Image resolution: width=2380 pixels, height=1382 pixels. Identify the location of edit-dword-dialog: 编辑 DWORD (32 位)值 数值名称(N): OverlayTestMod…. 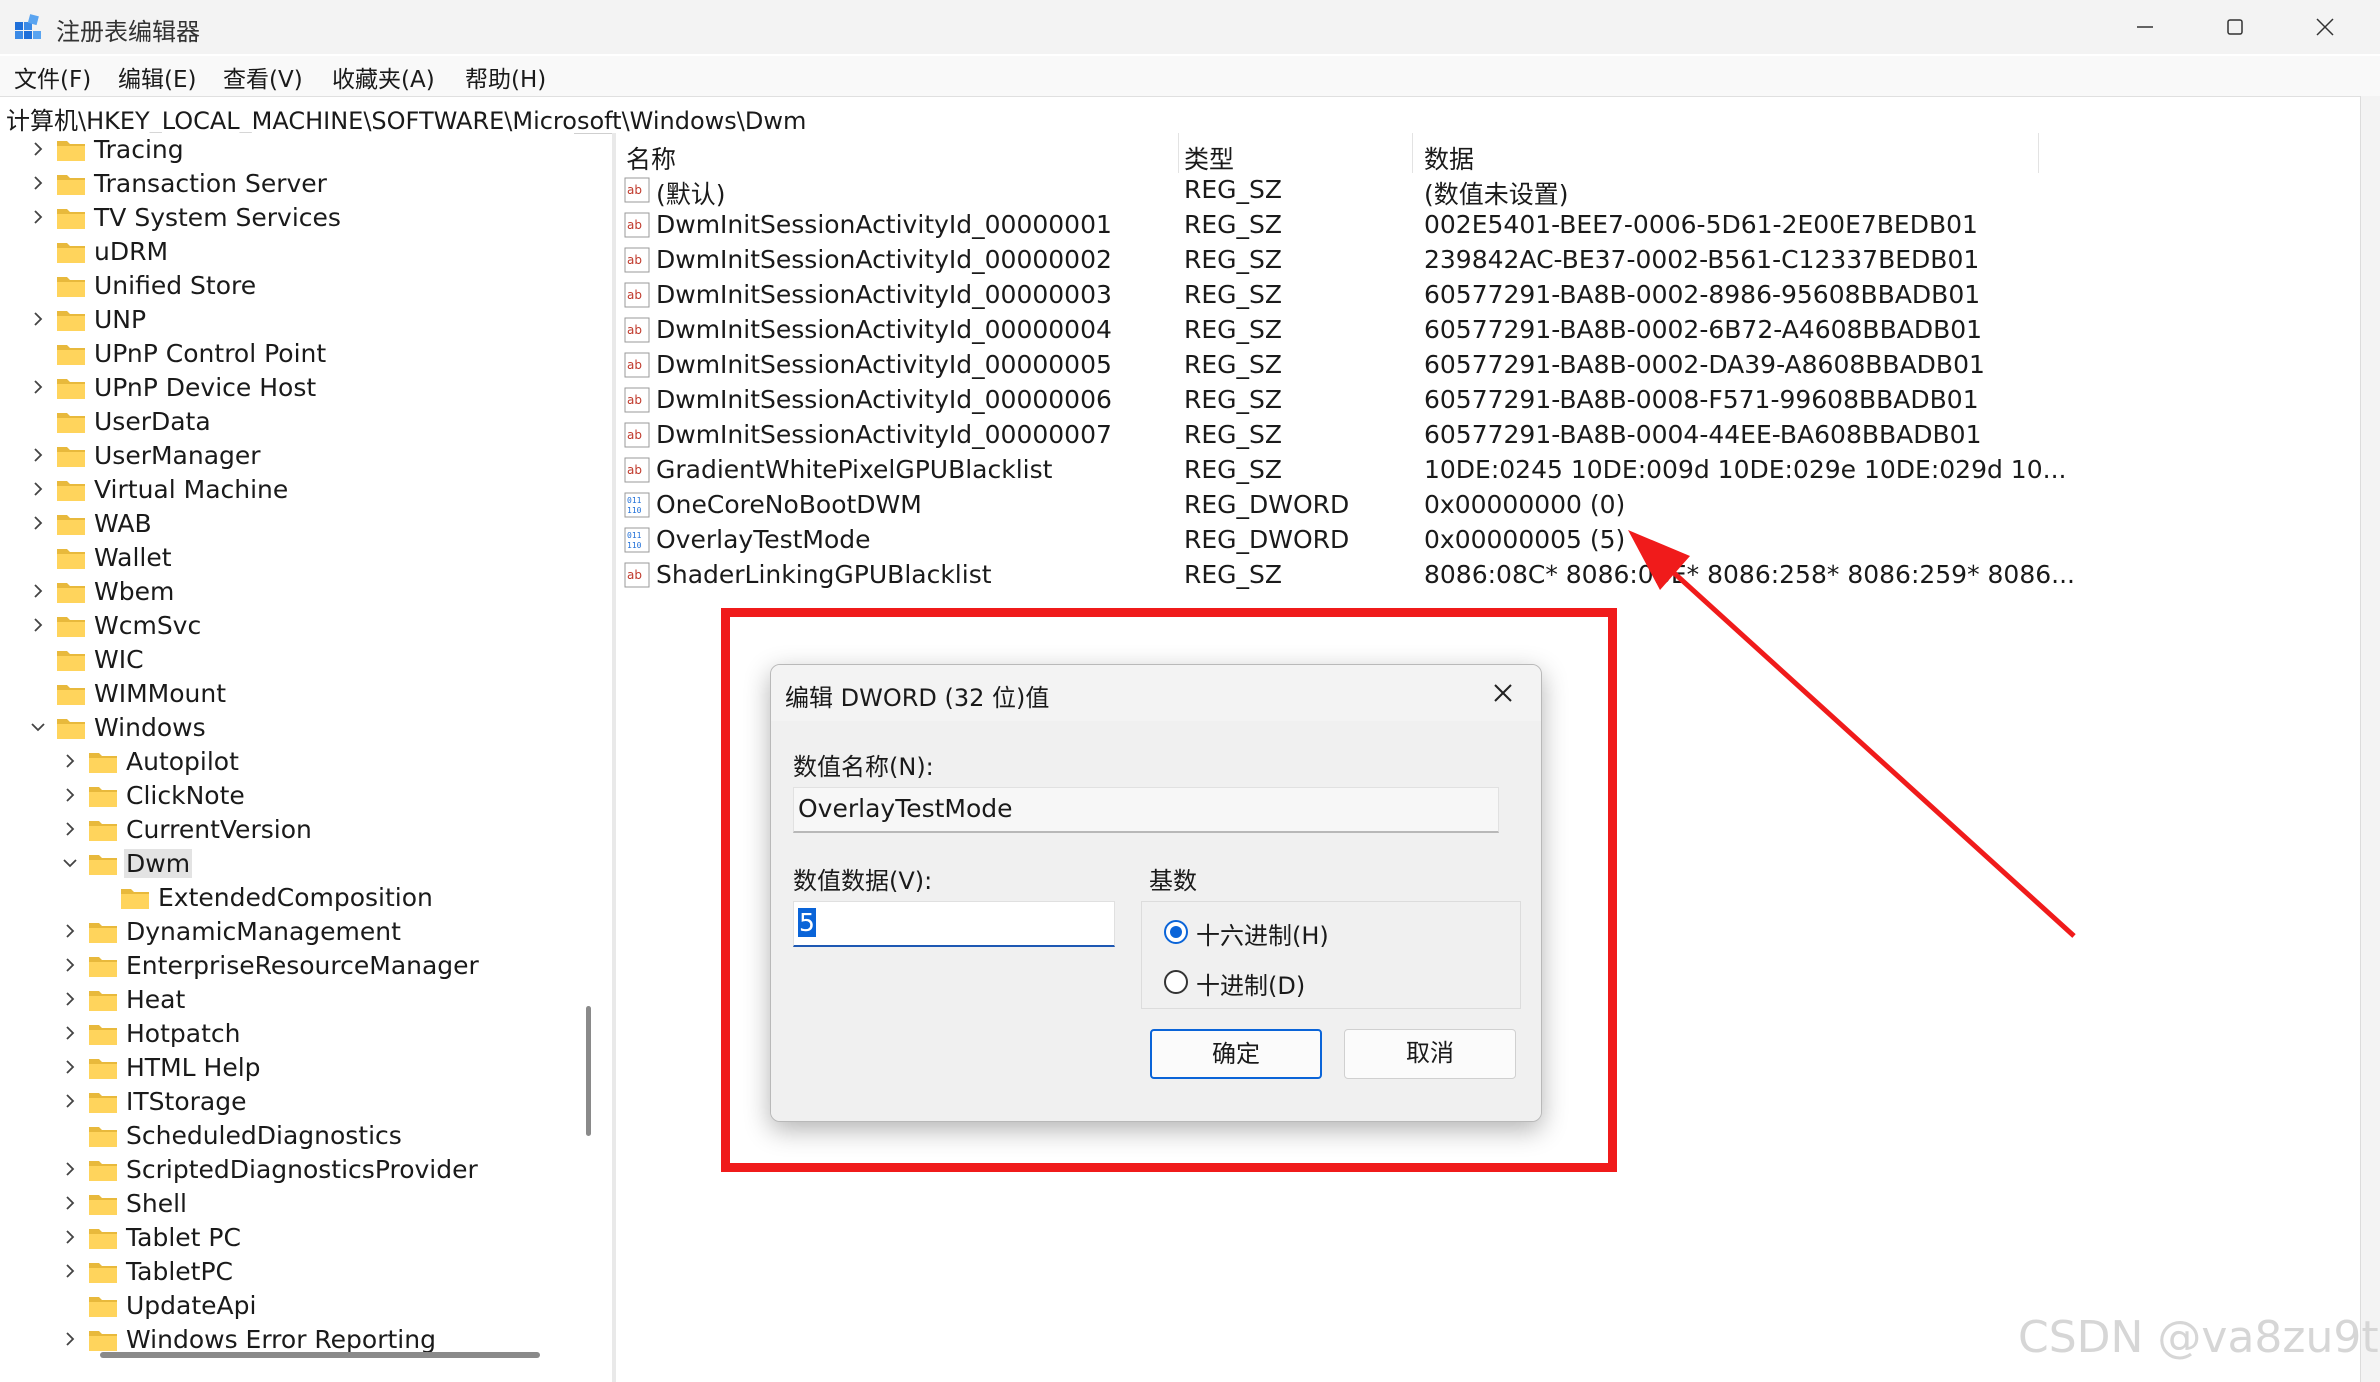
(1156, 893).